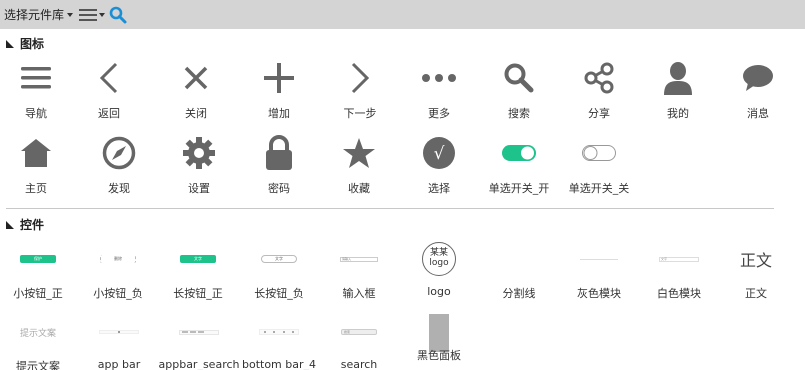 The height and width of the screenshot is (370, 805). Describe the element at coordinates (755, 260) in the screenshot. I see `body-text-preview: 正文` at that location.